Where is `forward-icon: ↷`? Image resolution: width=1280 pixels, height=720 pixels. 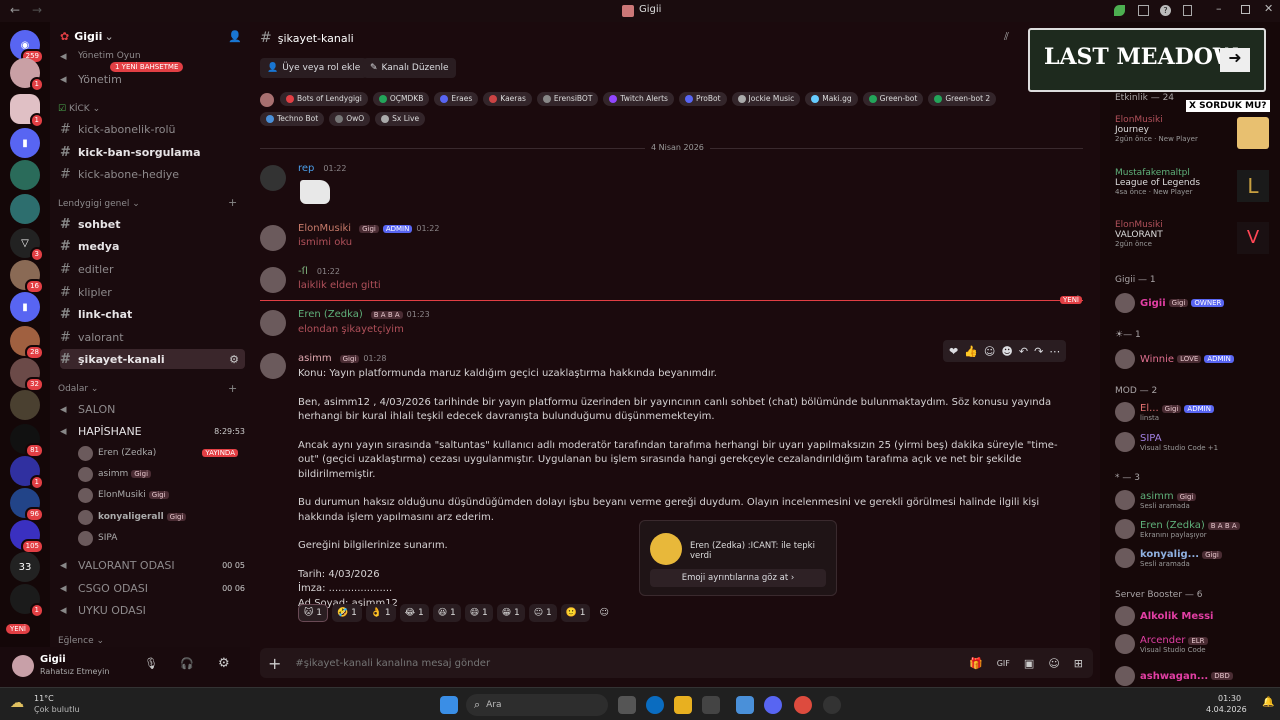 forward-icon: ↷ is located at coordinates (1038, 351).